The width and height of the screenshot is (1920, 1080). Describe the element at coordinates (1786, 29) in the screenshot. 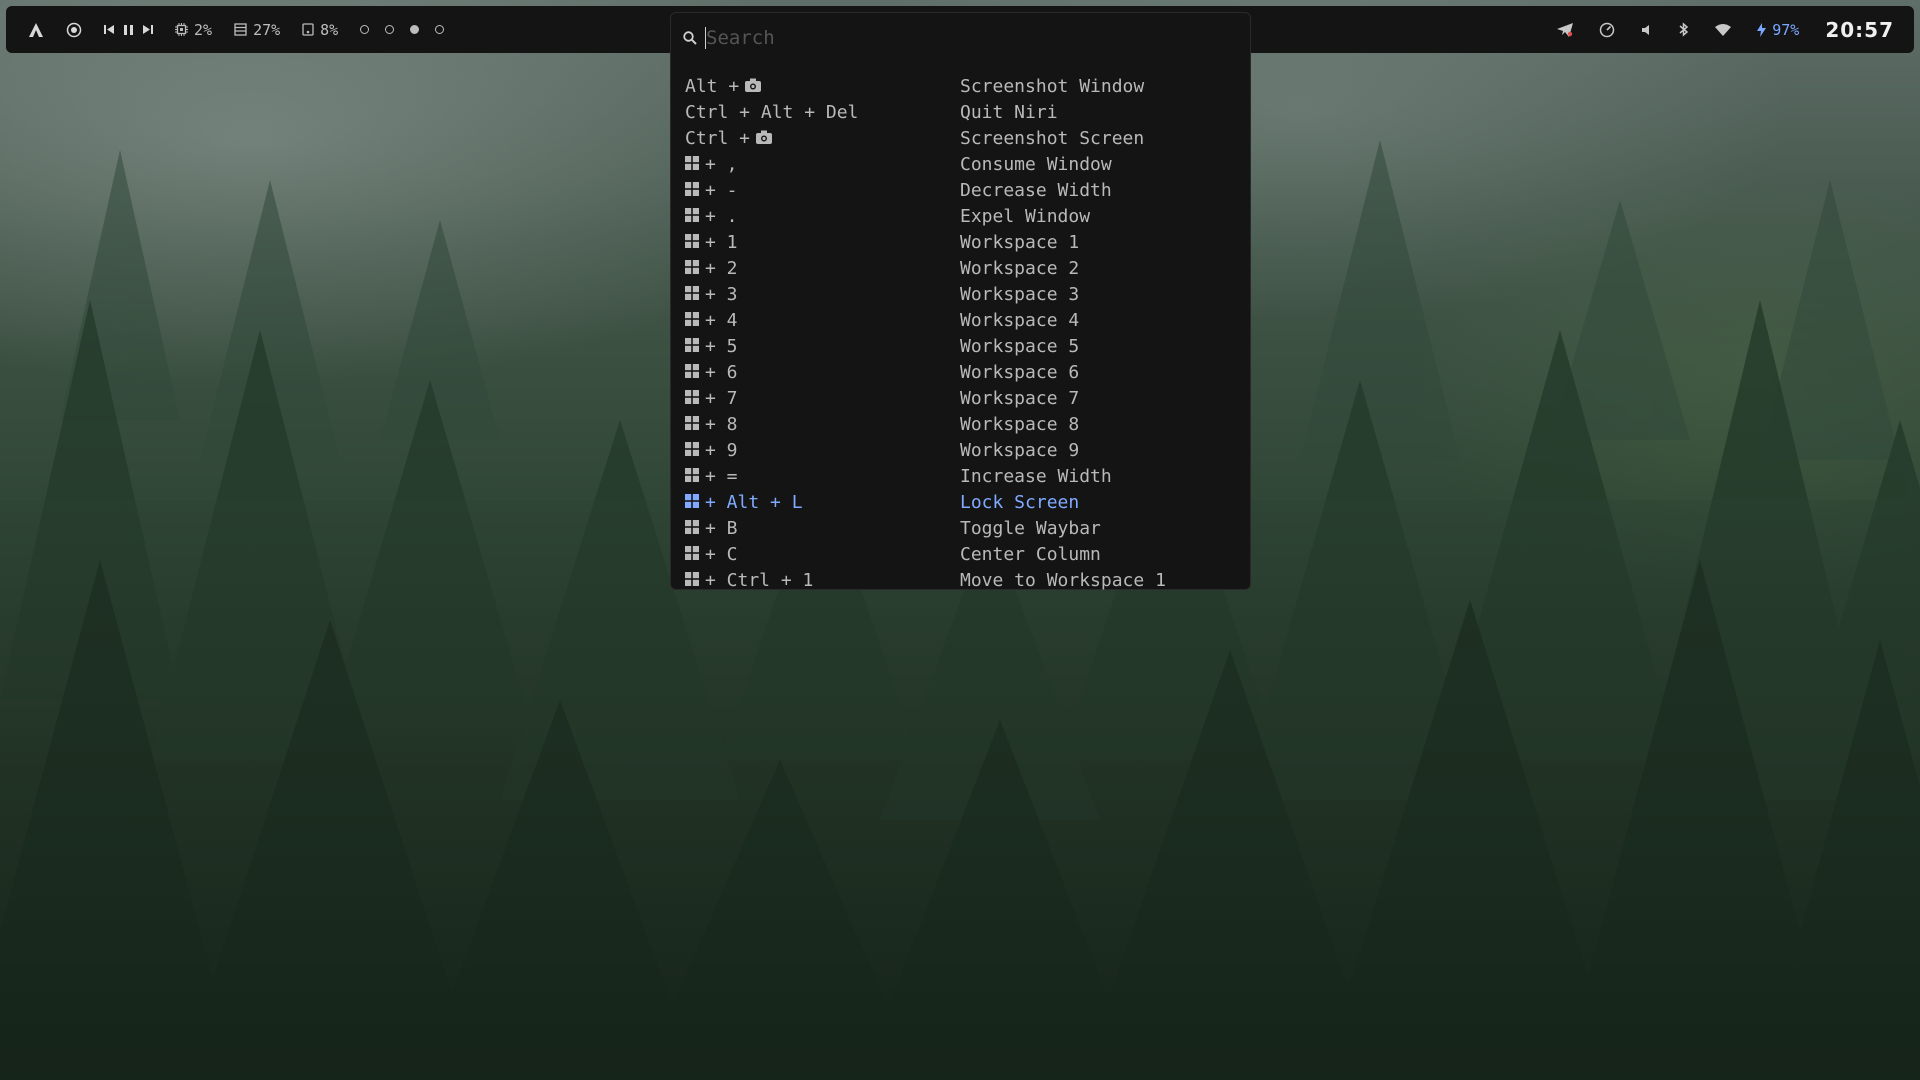

I see `battery-value: 97%` at that location.